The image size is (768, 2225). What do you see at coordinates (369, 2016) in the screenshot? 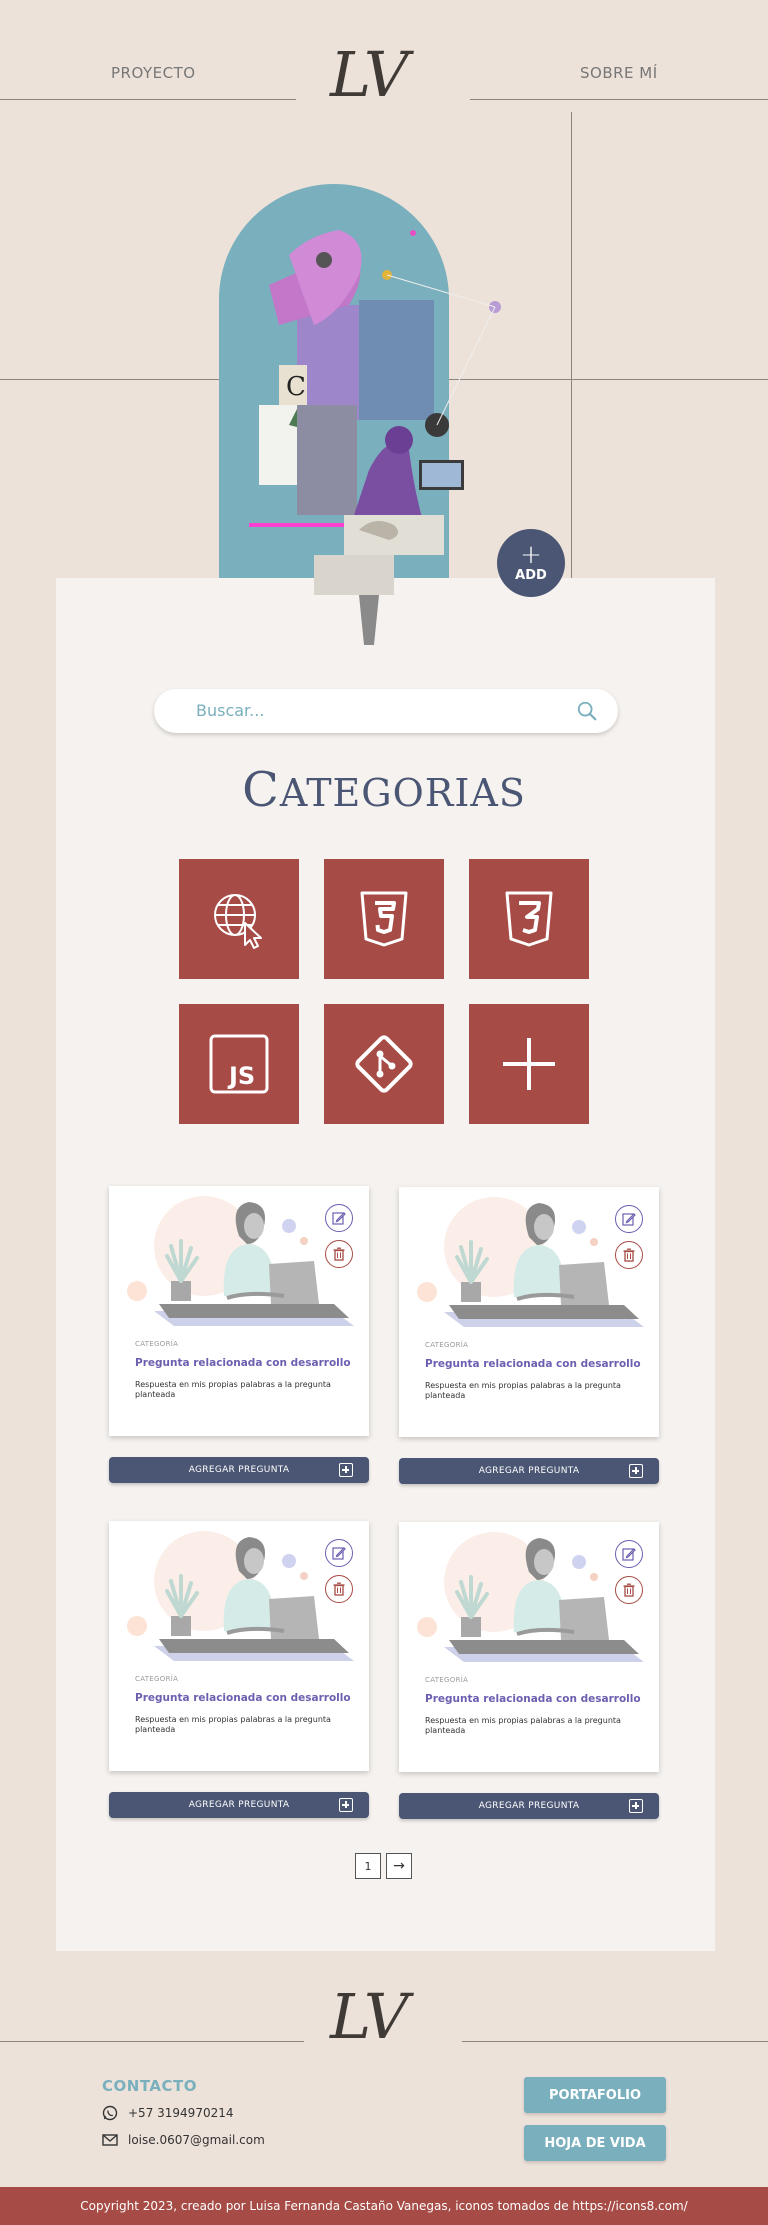
I see `footer-logo: LV` at bounding box center [369, 2016].